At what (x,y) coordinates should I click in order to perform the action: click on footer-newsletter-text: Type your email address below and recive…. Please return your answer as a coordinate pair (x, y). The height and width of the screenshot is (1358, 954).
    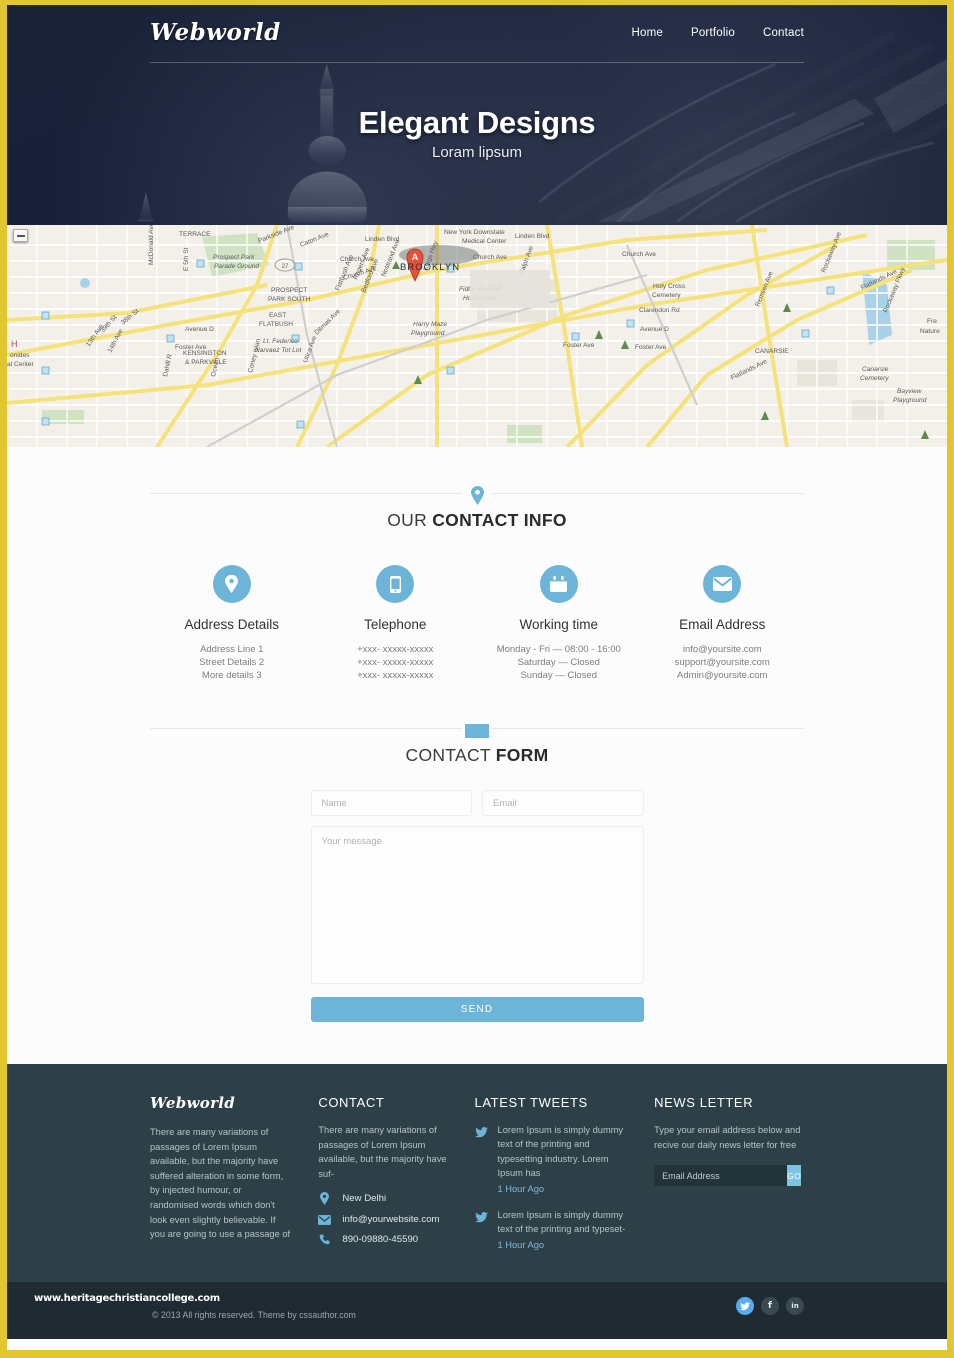
    Looking at the image, I should click on (727, 1137).